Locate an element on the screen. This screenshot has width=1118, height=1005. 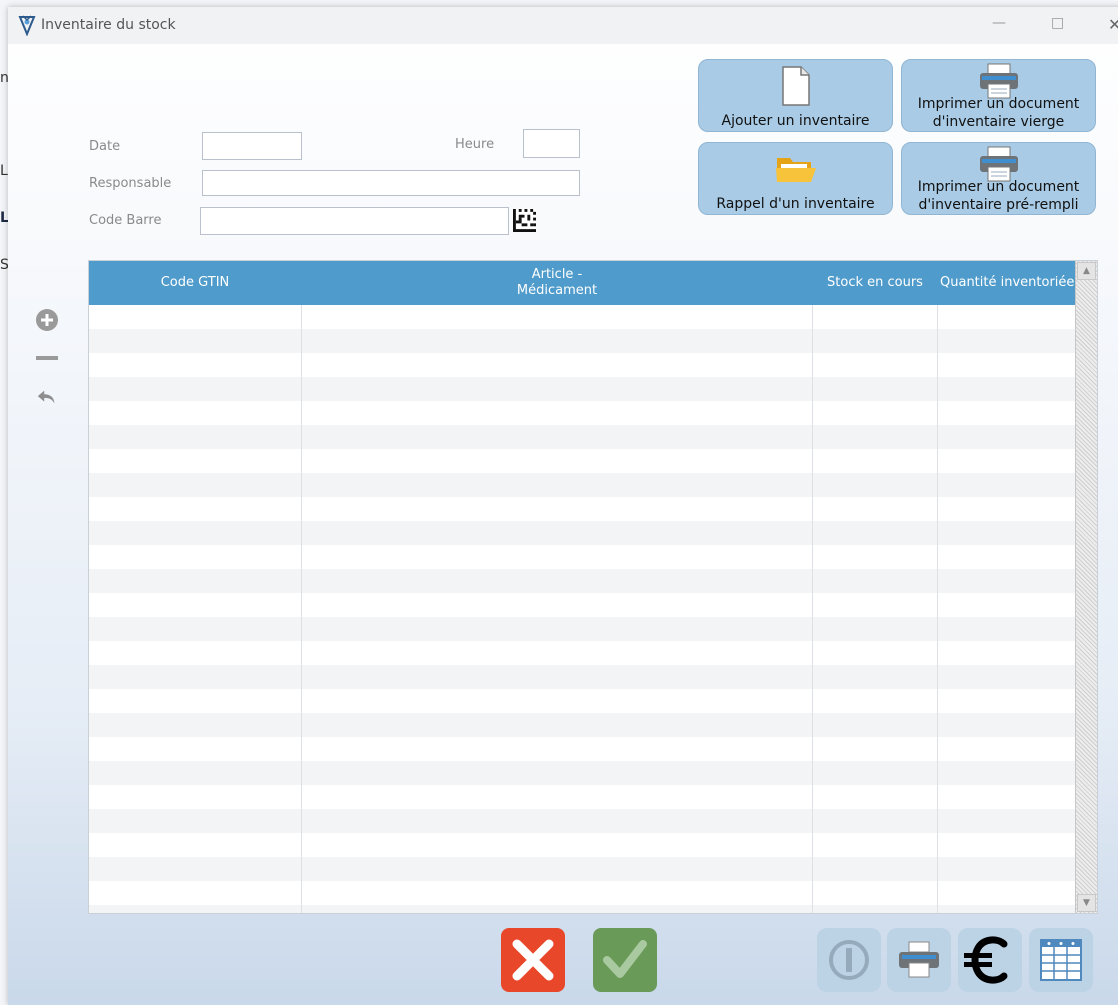
date-input is located at coordinates (252, 146).